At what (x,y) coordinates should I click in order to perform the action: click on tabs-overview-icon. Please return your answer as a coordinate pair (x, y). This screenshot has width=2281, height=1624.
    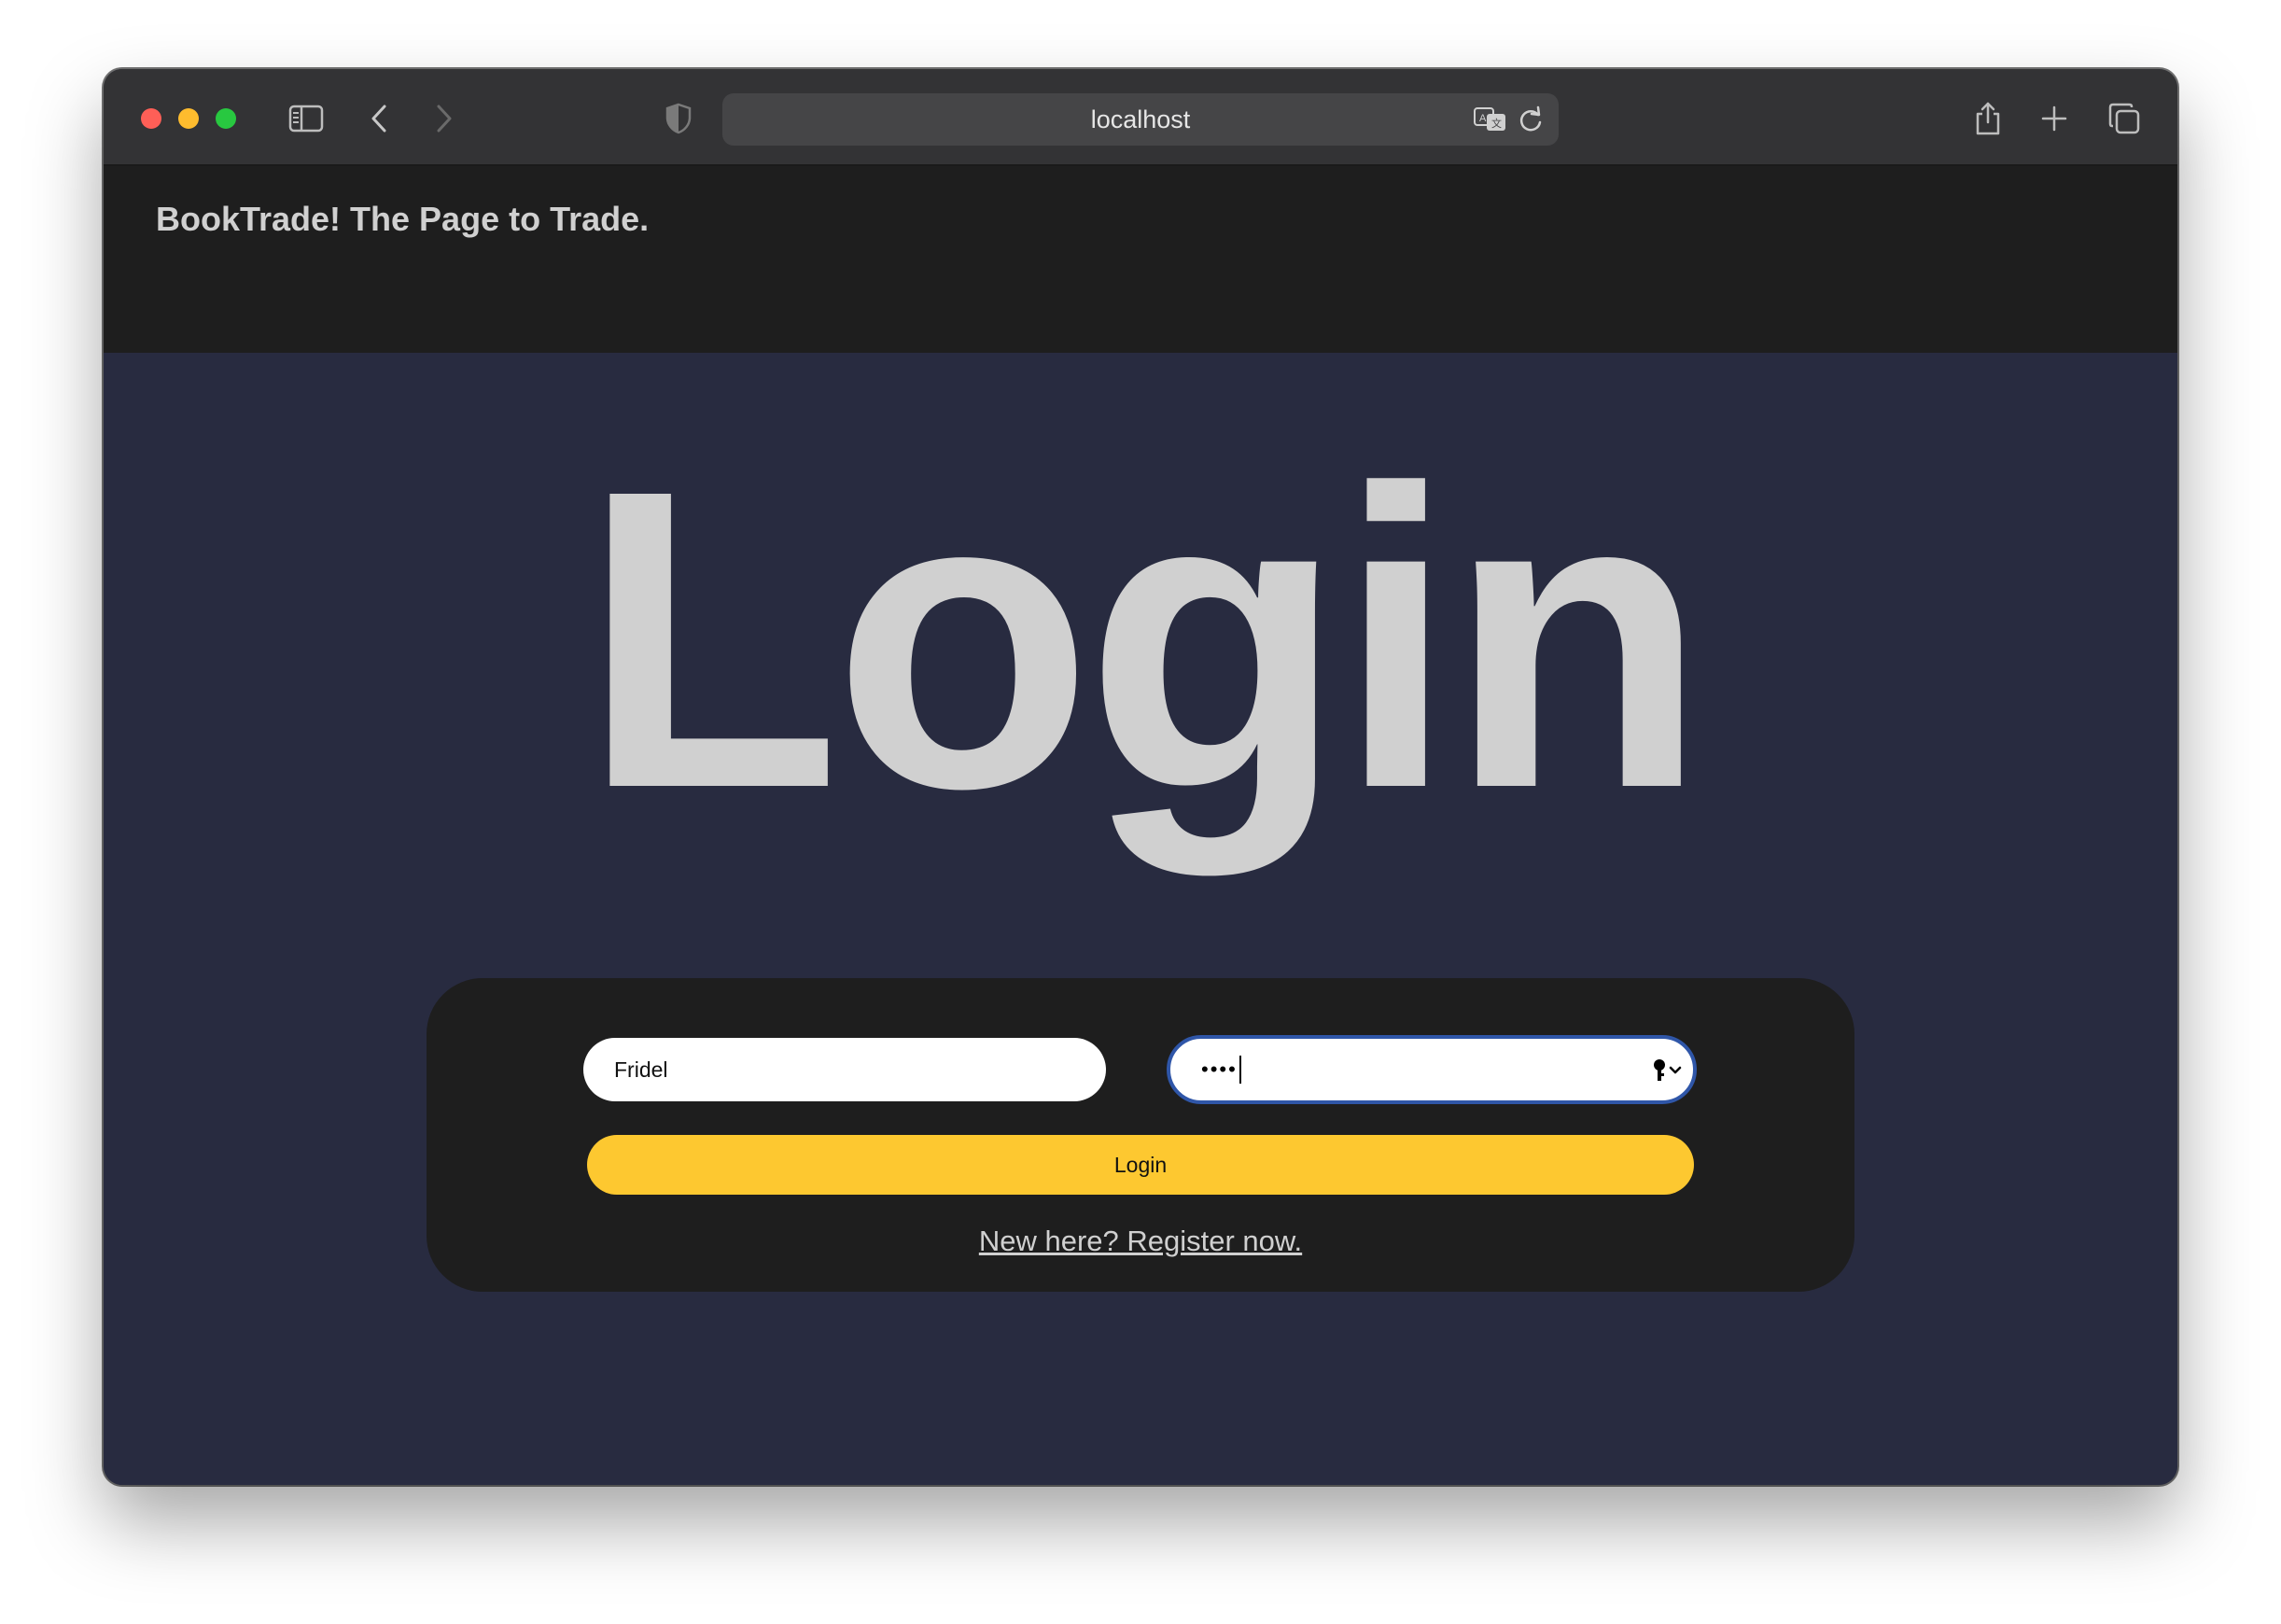
    Looking at the image, I should click on (2124, 118).